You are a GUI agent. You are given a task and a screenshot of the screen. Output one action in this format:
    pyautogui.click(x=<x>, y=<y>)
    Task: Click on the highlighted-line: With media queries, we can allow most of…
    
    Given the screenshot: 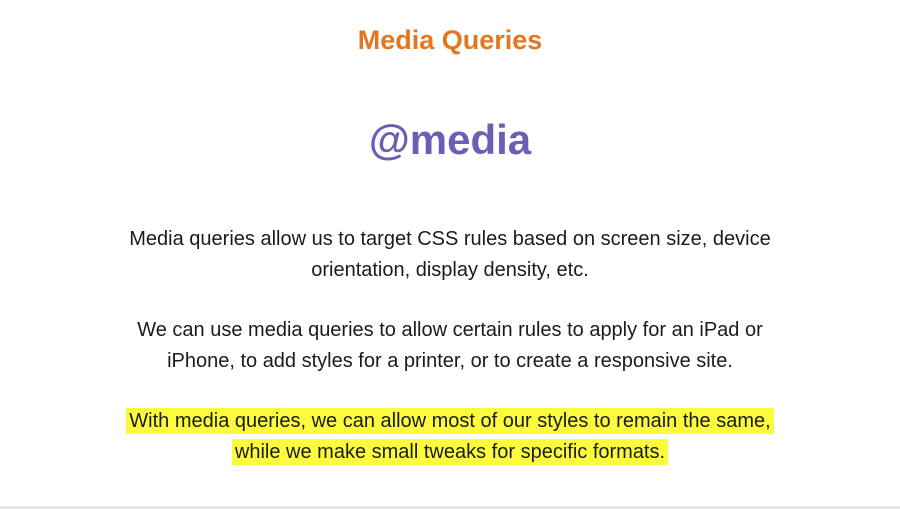 What is the action you would take?
    pyautogui.click(x=450, y=421)
    